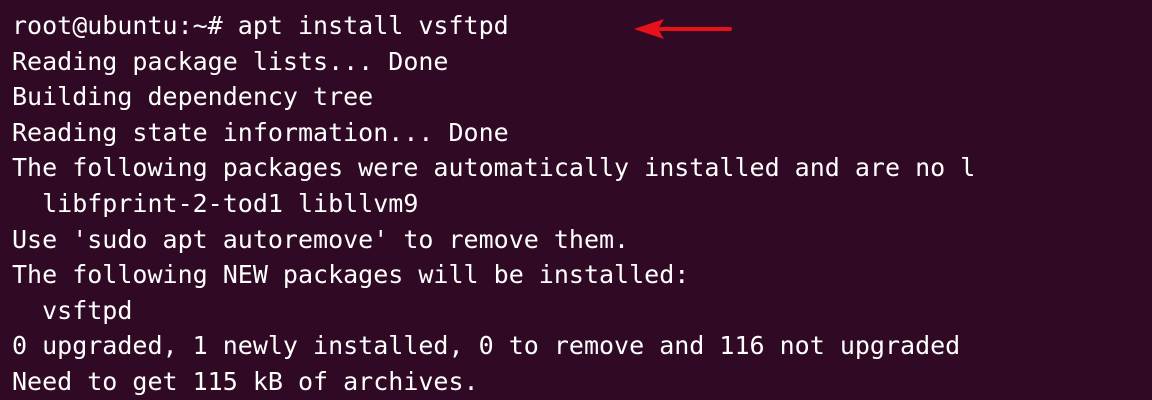 Image resolution: width=1152 pixels, height=400 pixels. What do you see at coordinates (72, 310) in the screenshot?
I see `terminal-line: vsftpd` at bounding box center [72, 310].